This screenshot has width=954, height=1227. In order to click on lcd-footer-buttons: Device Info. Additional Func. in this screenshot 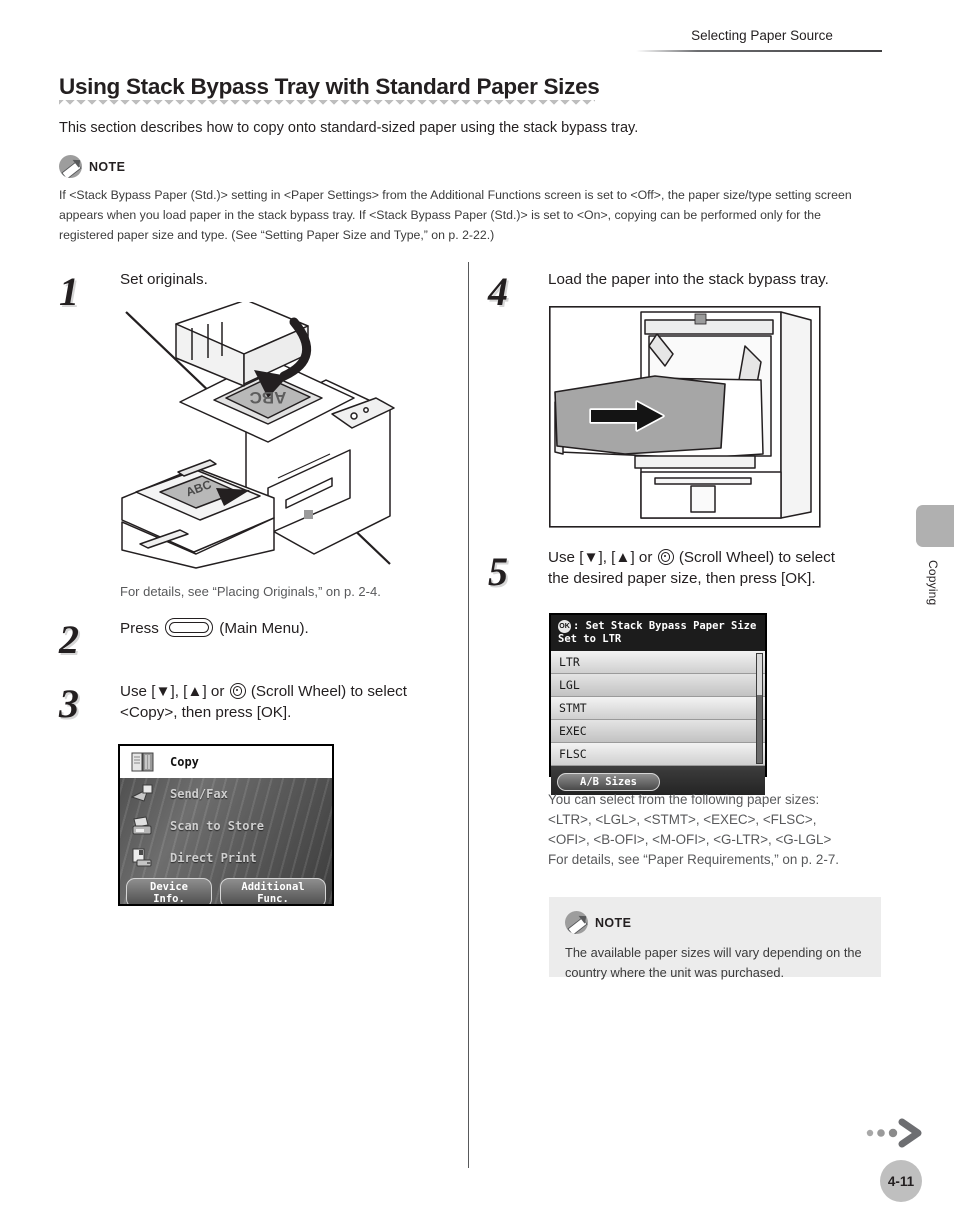, I will do `click(226, 889)`.